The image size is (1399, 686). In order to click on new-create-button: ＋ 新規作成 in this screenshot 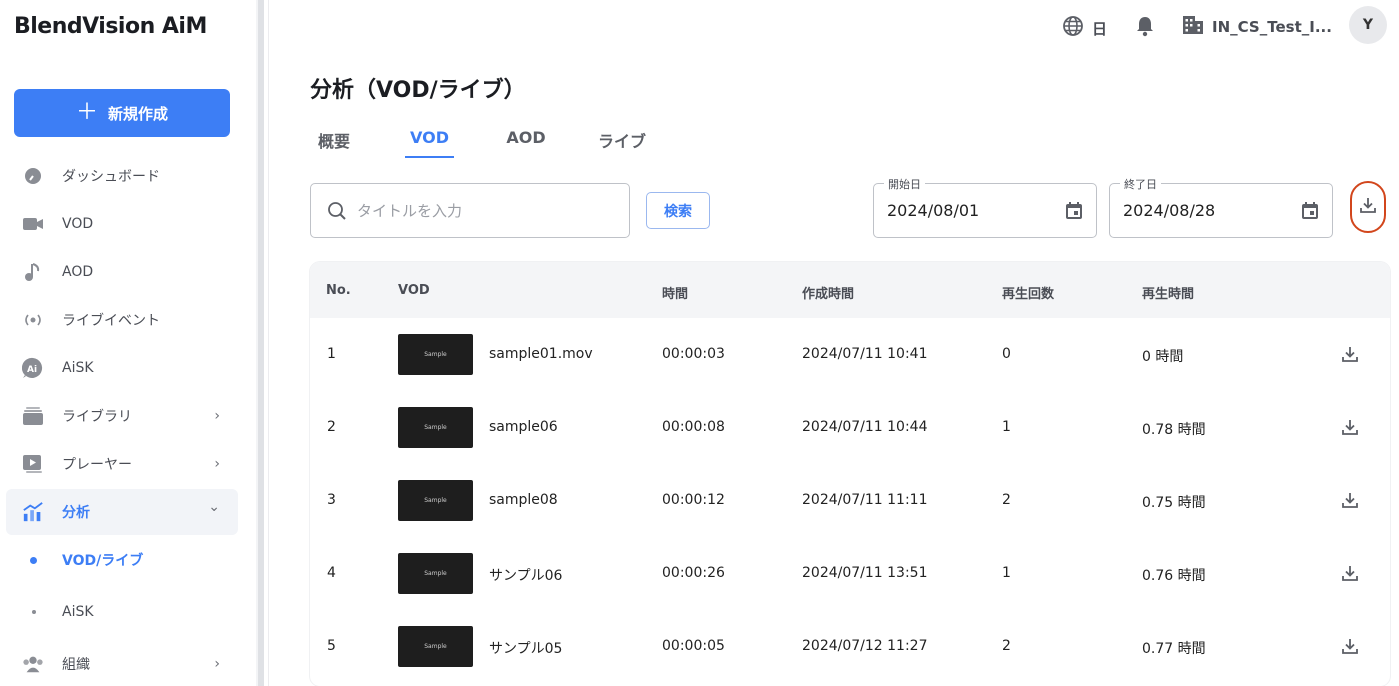, I will do `click(122, 113)`.